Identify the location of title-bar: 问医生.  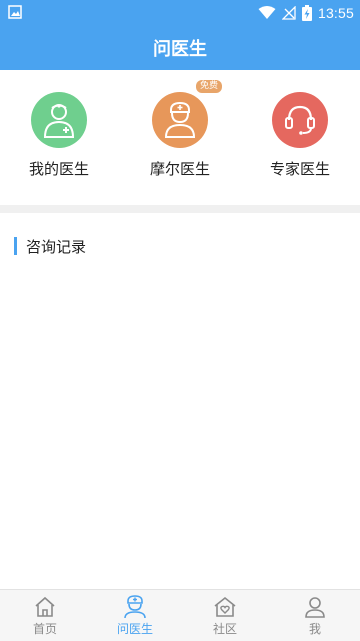
(180, 47).